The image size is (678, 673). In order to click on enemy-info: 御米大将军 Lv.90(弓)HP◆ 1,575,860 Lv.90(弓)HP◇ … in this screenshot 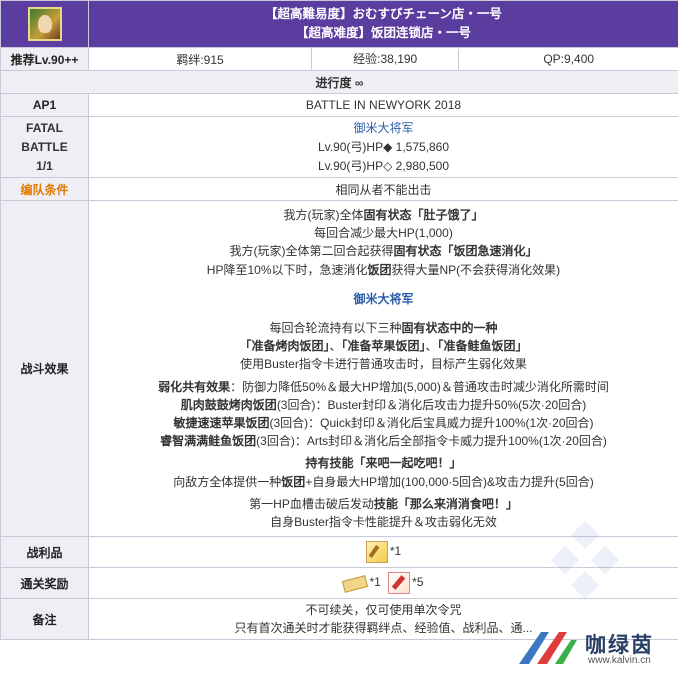, I will do `click(383, 147)`.